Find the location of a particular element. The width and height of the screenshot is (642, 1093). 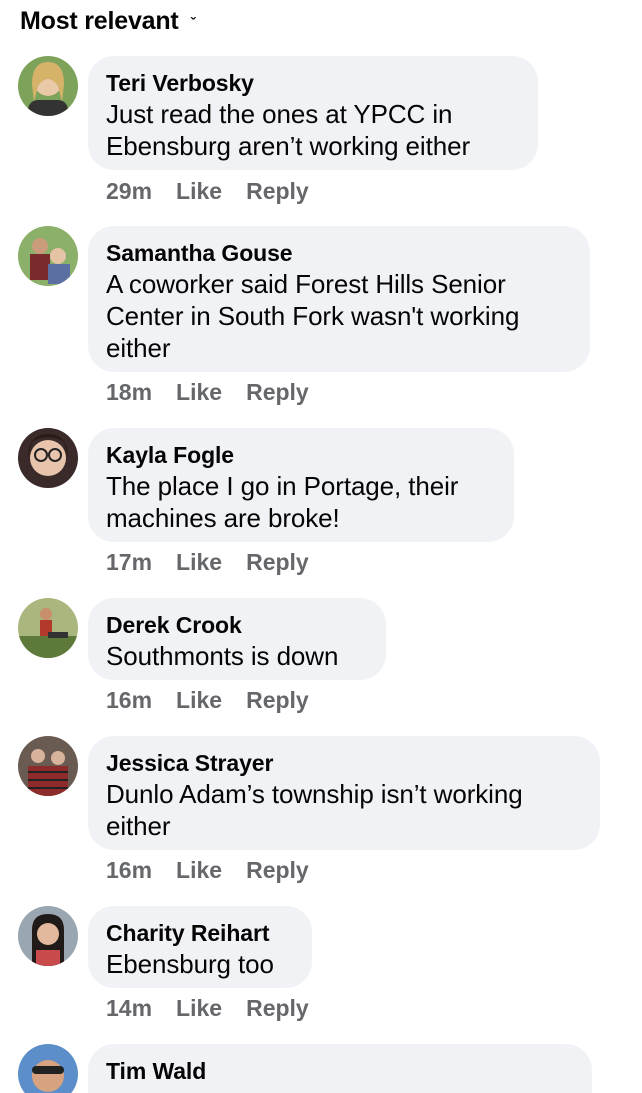

comment-actions: 17m Like Reply is located at coordinates (207, 562).